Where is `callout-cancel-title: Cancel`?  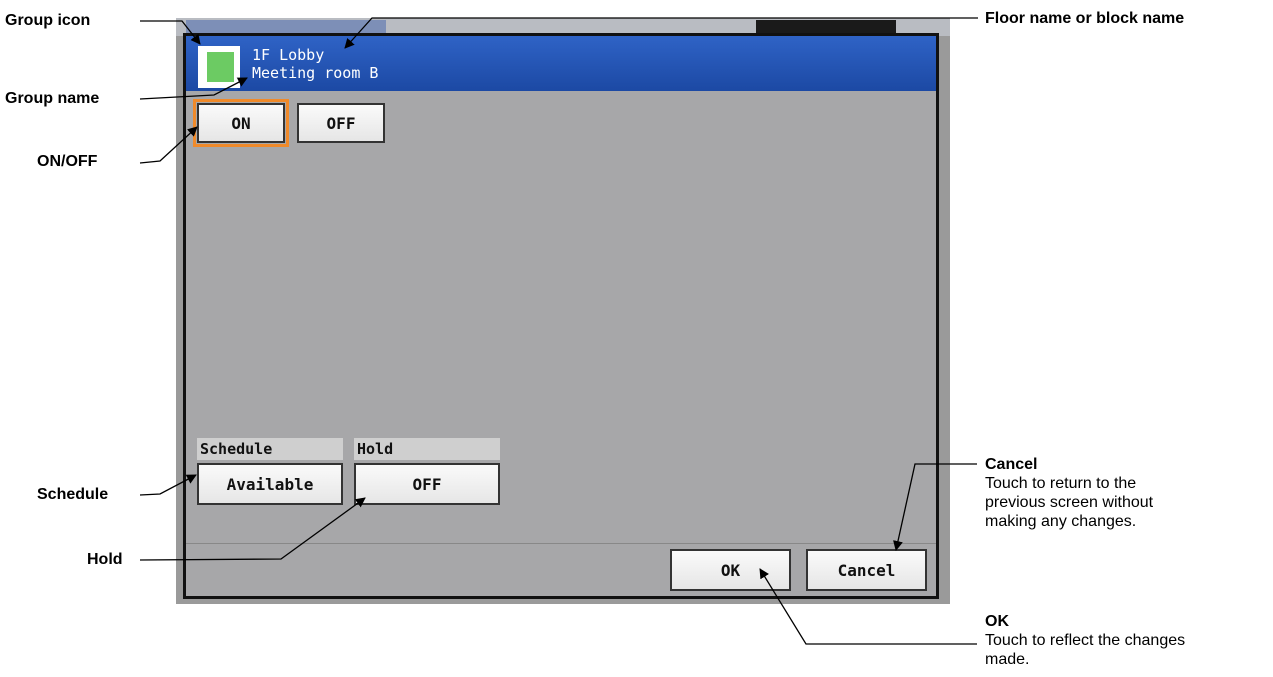
callout-cancel-title: Cancel is located at coordinates (1011, 464).